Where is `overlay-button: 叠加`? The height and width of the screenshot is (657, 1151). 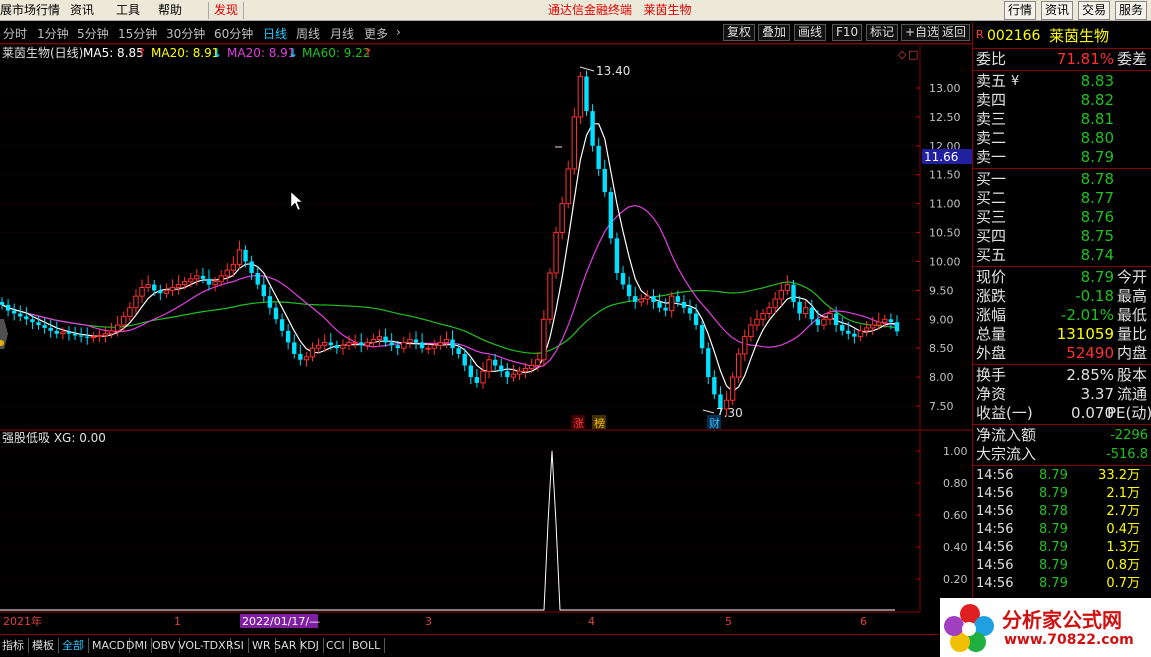 overlay-button: 叠加 is located at coordinates (774, 32).